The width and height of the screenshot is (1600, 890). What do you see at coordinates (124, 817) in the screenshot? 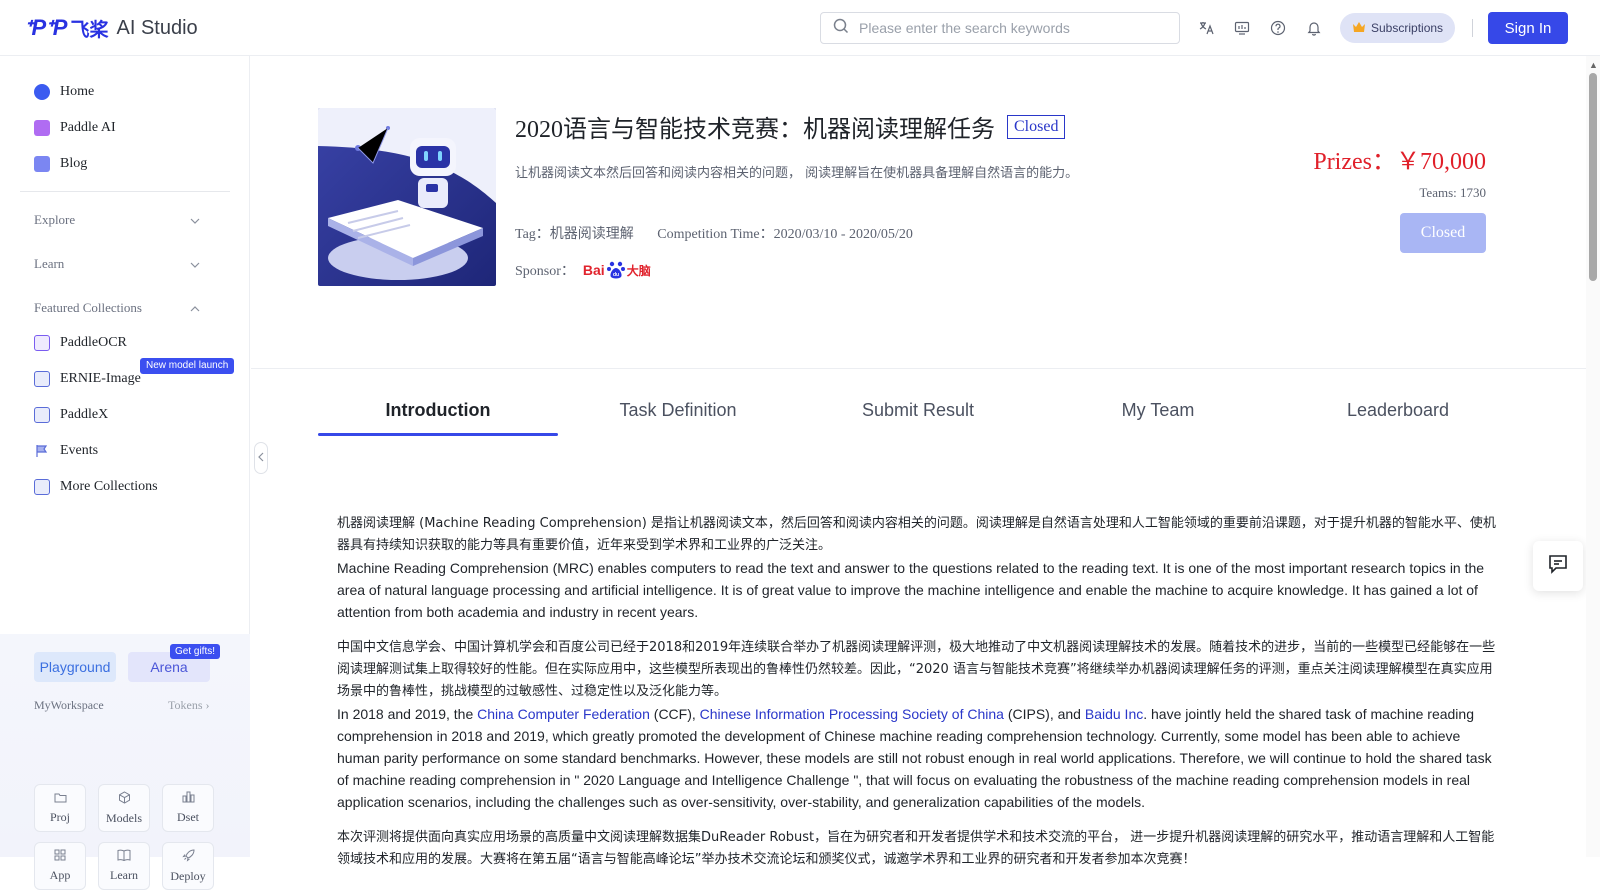
I see `tile-label: Models` at bounding box center [124, 817].